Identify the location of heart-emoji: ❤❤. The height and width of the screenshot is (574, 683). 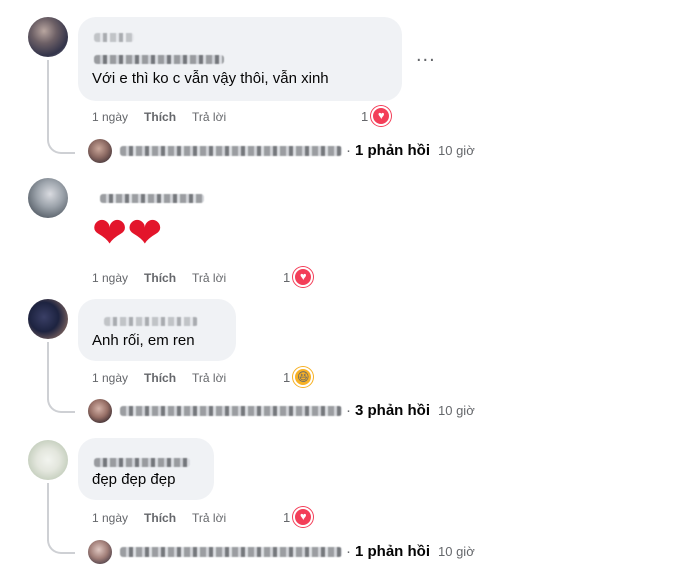
(127, 232).